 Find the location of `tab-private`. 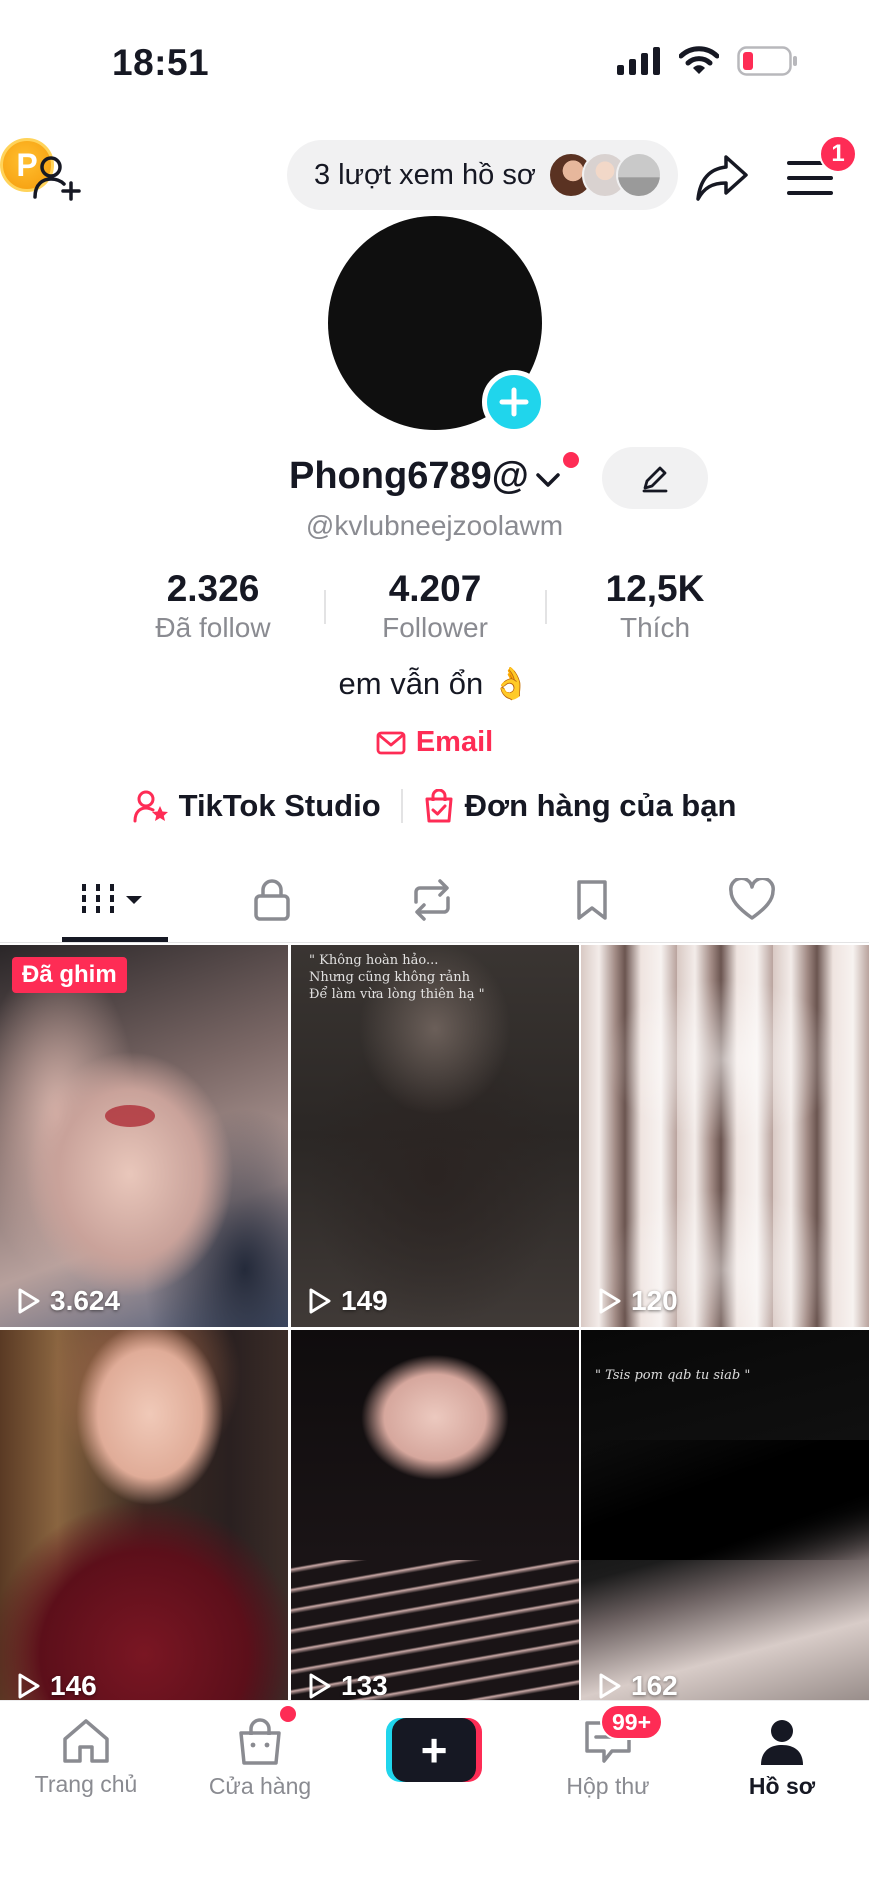

tab-private is located at coordinates (272, 900).